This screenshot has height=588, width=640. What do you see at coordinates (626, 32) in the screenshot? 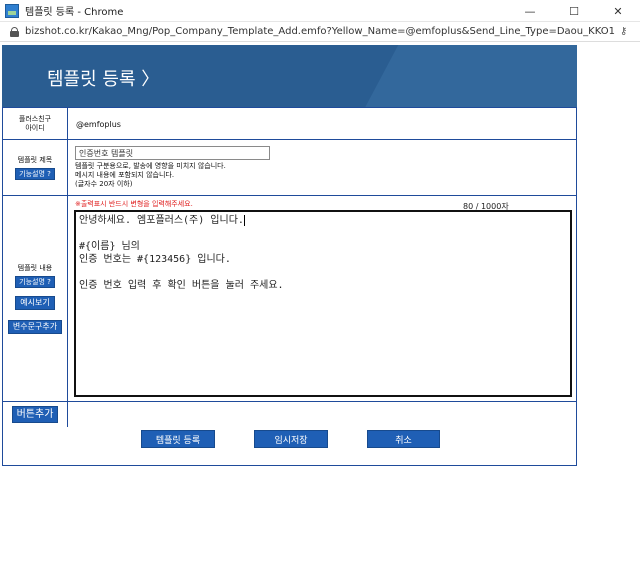
I see `key-icon: ⚷` at bounding box center [626, 32].